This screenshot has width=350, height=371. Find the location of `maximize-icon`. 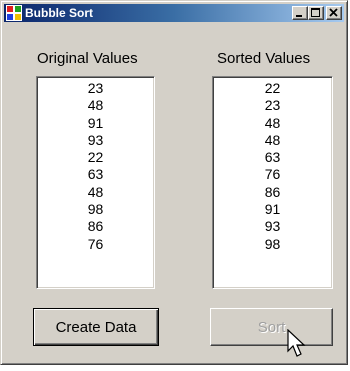

maximize-icon is located at coordinates (315, 12).